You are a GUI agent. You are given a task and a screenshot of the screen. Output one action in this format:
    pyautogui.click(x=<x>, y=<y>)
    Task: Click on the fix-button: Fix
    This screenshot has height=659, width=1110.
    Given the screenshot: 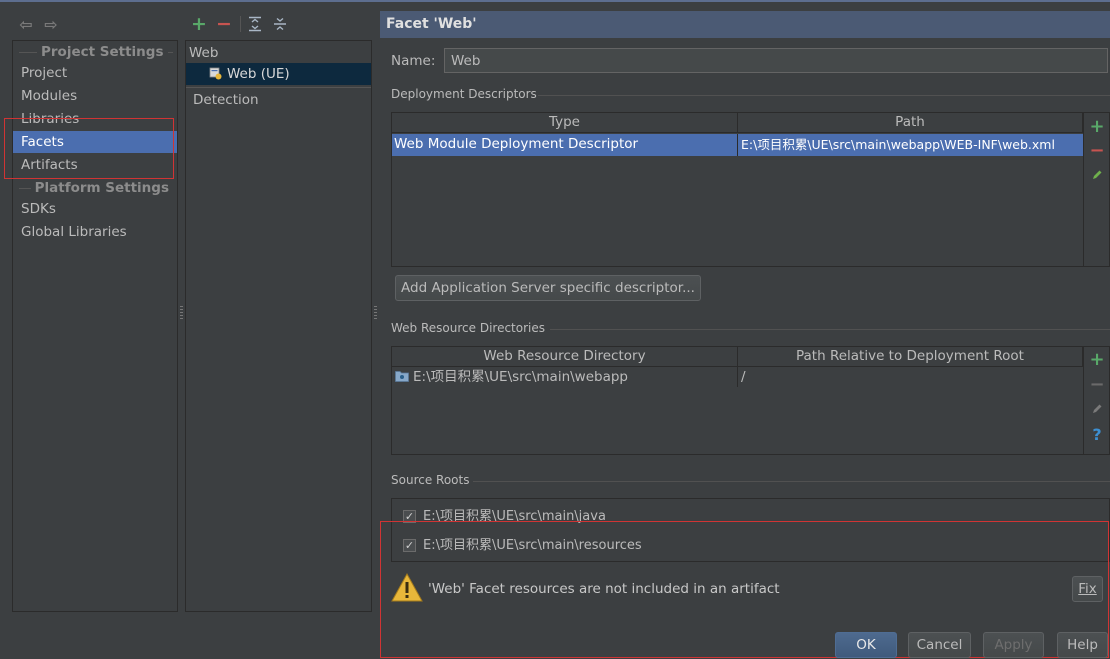 What is the action you would take?
    pyautogui.click(x=1087, y=589)
    